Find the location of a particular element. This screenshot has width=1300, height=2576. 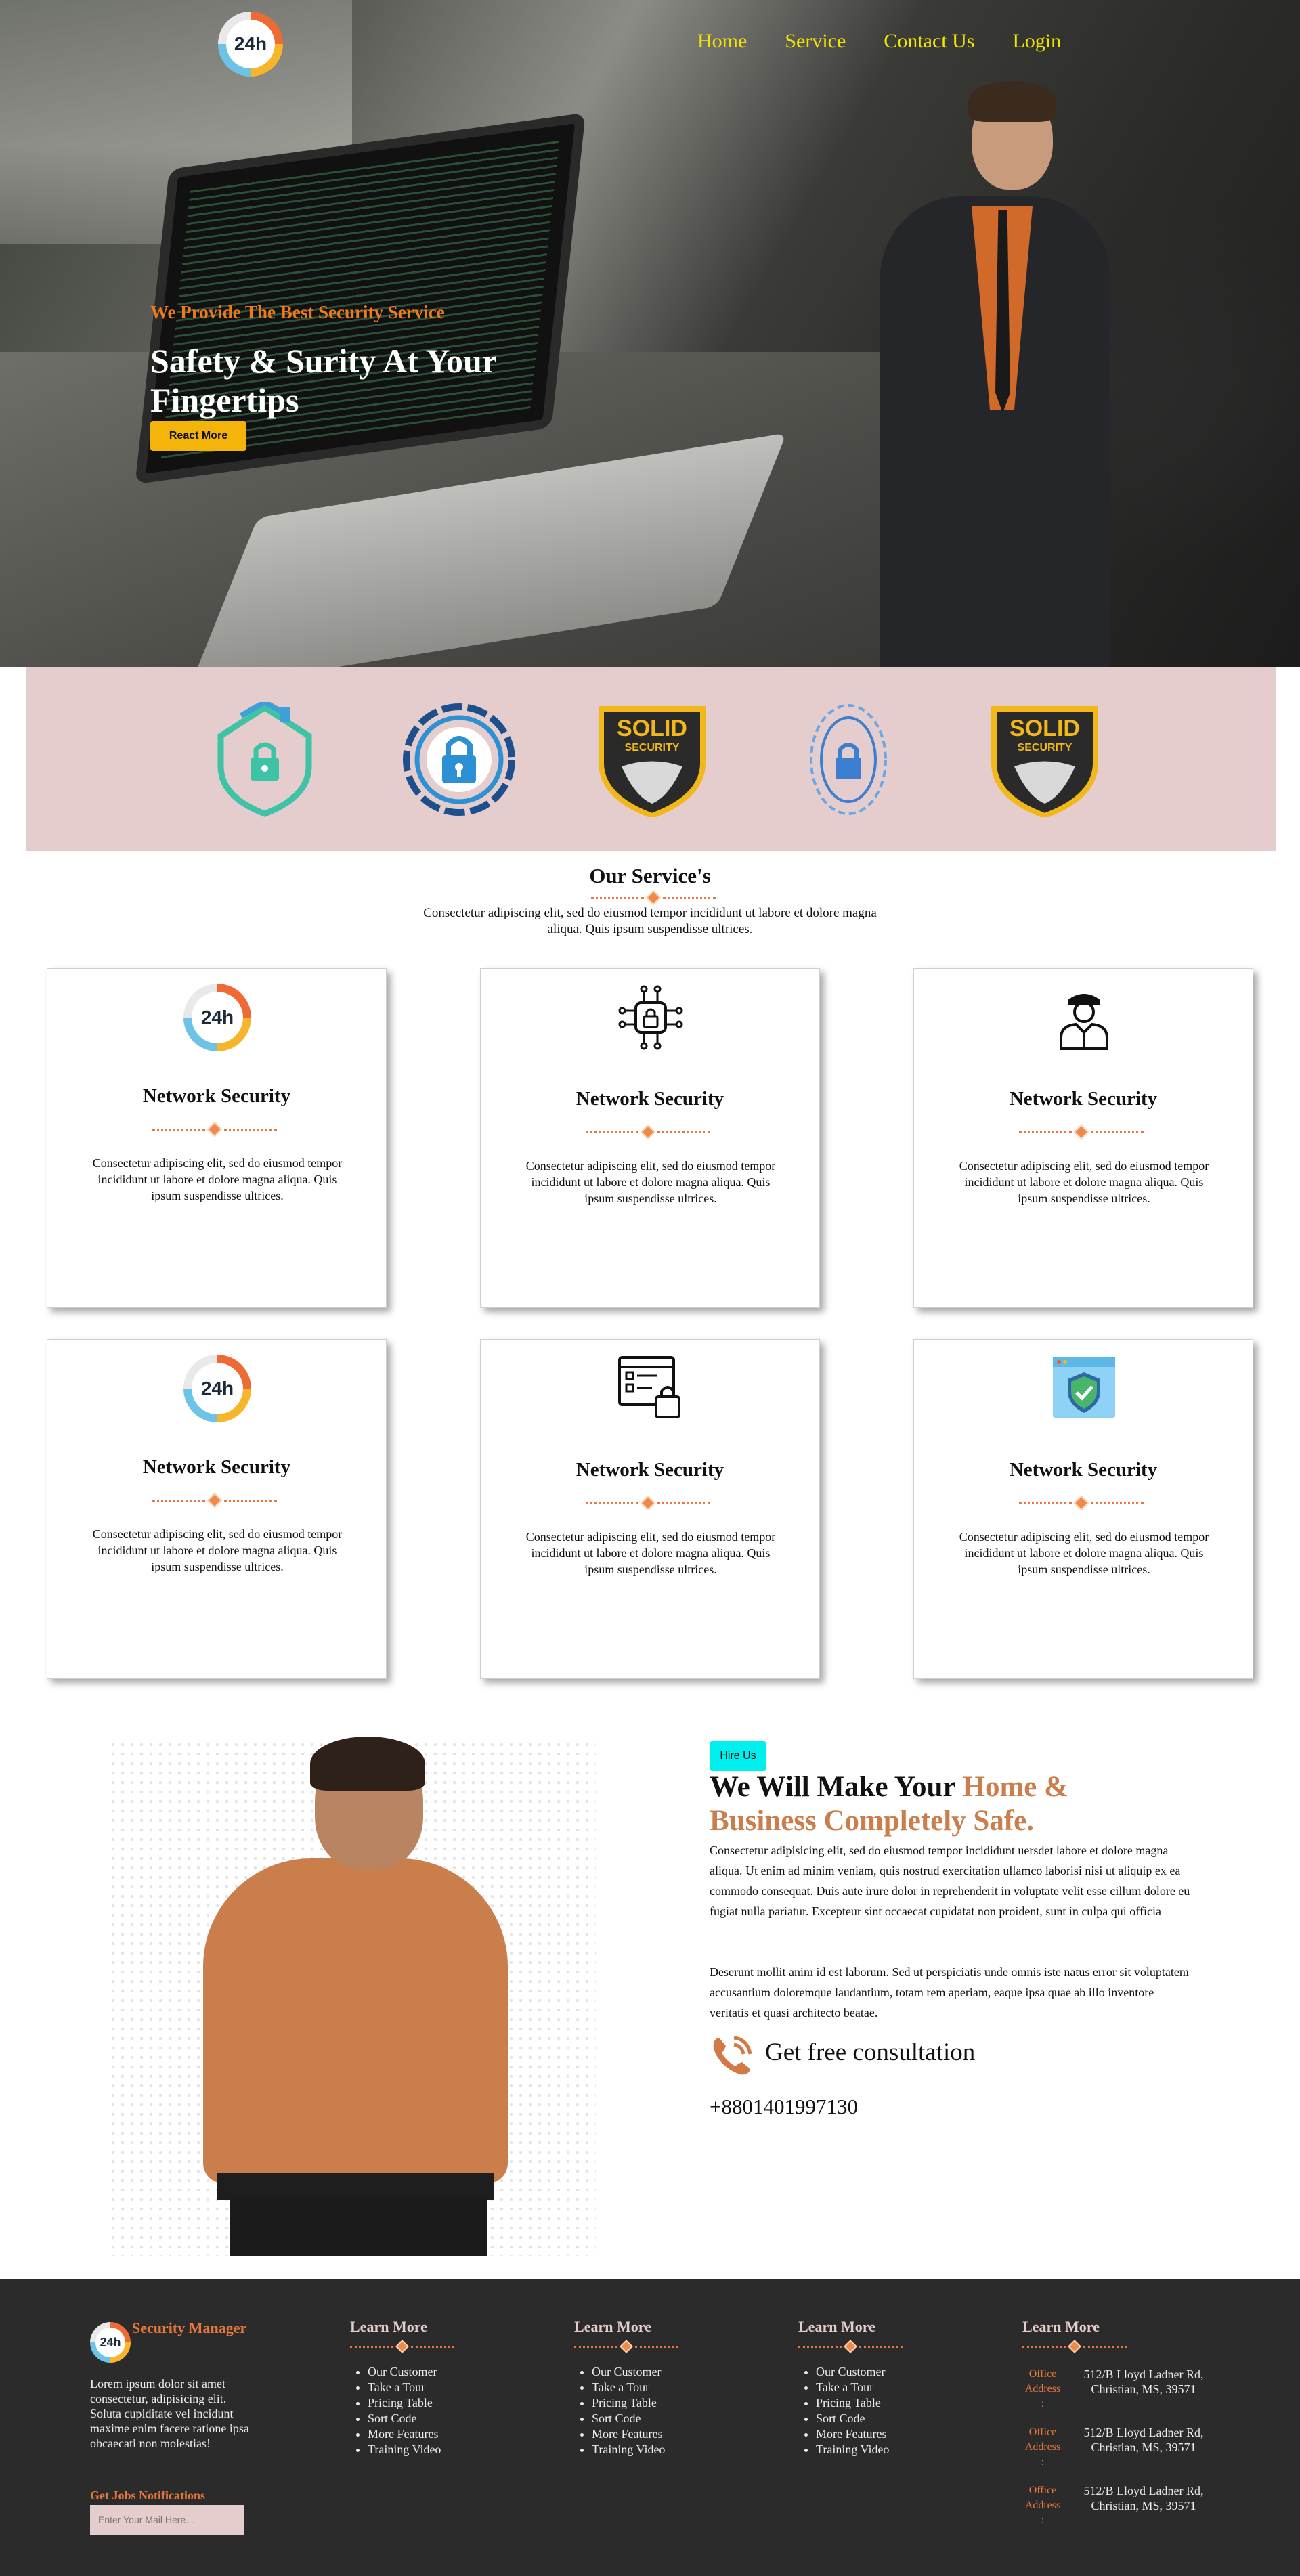

solid-security-badge-icon: SOLID SECURITY is located at coordinates (653, 761).